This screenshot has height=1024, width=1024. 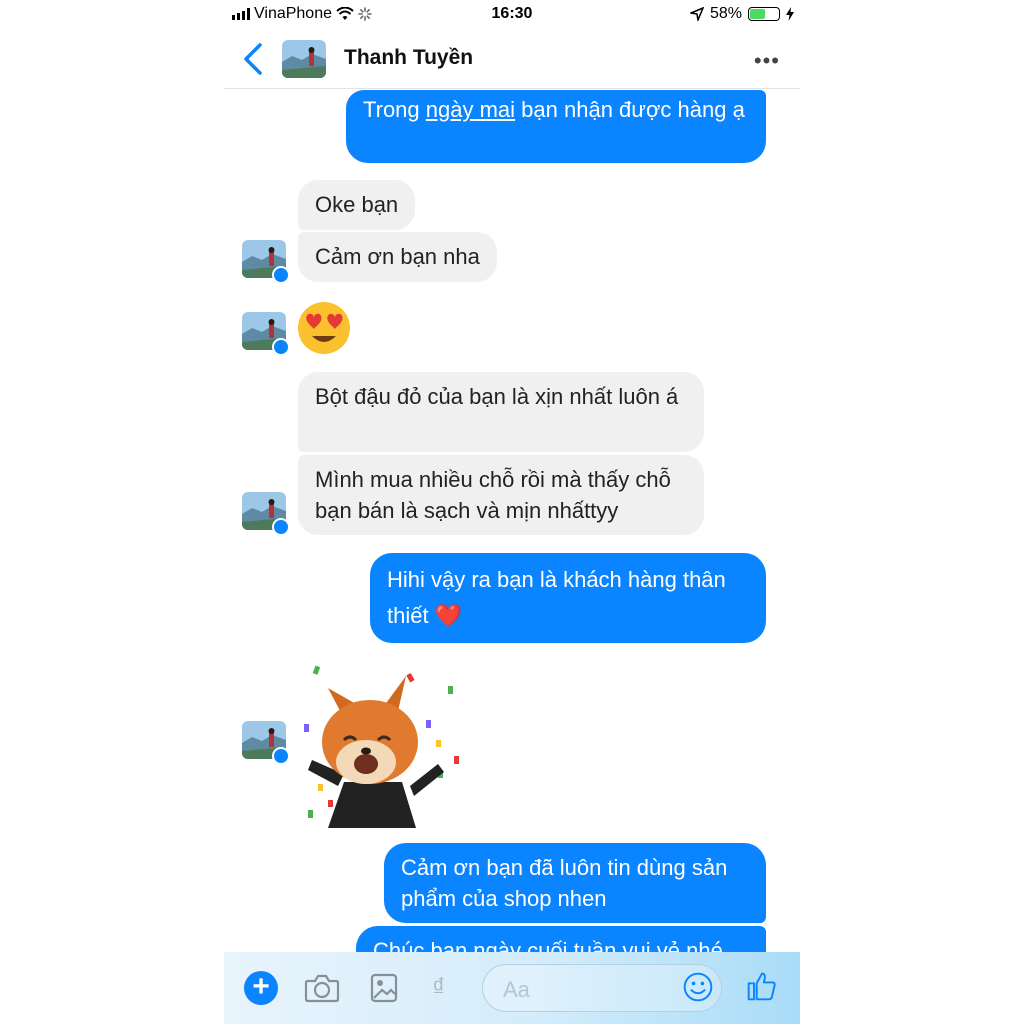 I want to click on message-text: Bột đậu đỏ của bạn là xịn nhất luôn á, so click(x=497, y=396).